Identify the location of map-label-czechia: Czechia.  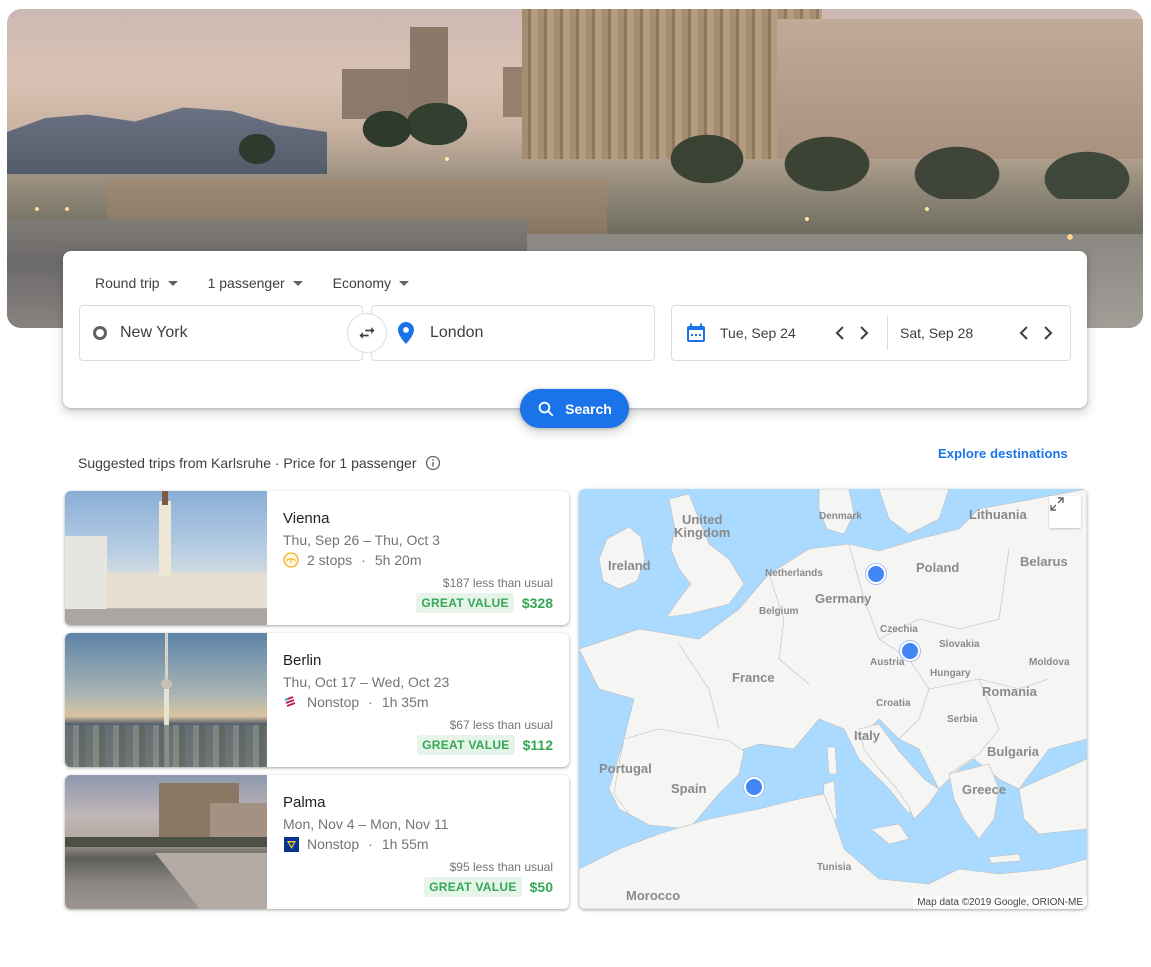
(899, 629).